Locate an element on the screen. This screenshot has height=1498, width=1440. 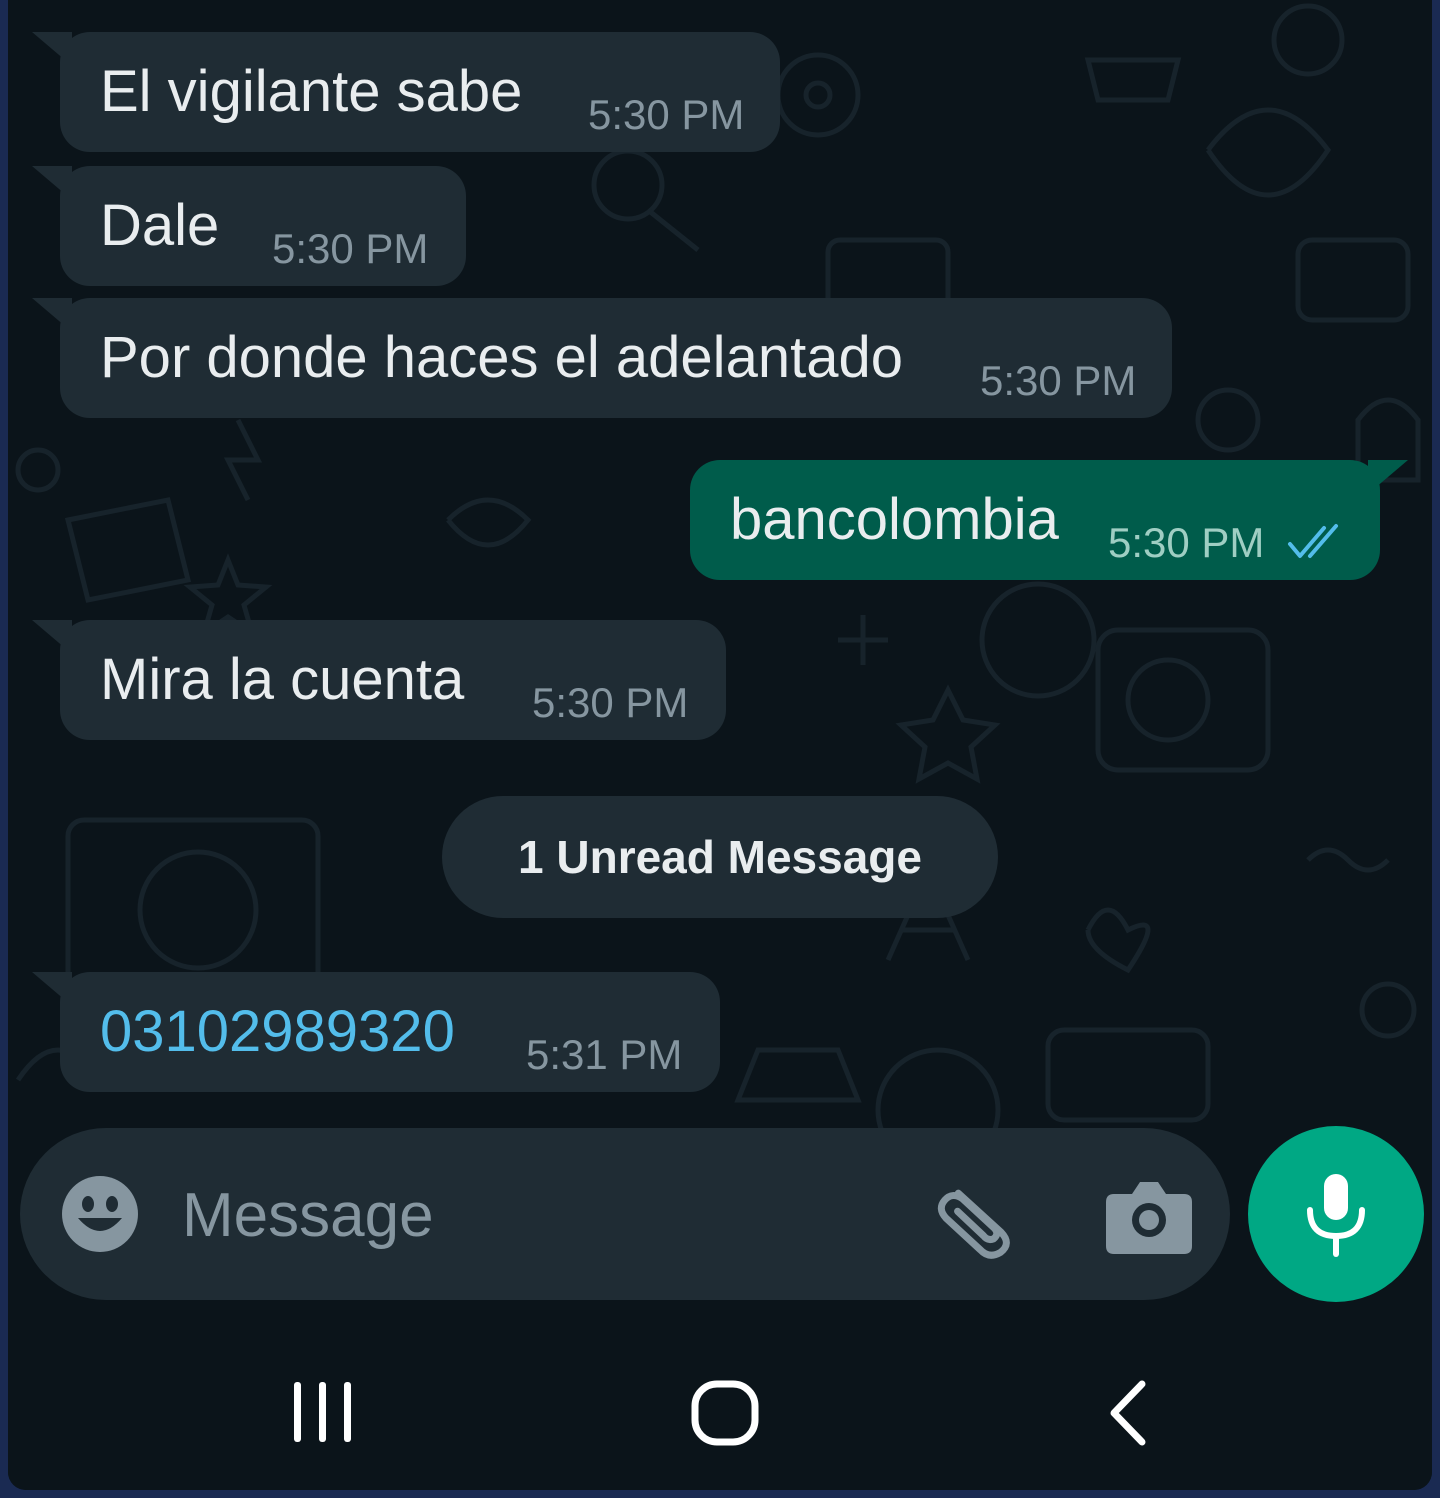
unread-divider-label: 1 Unread Message is located at coordinates (720, 857).